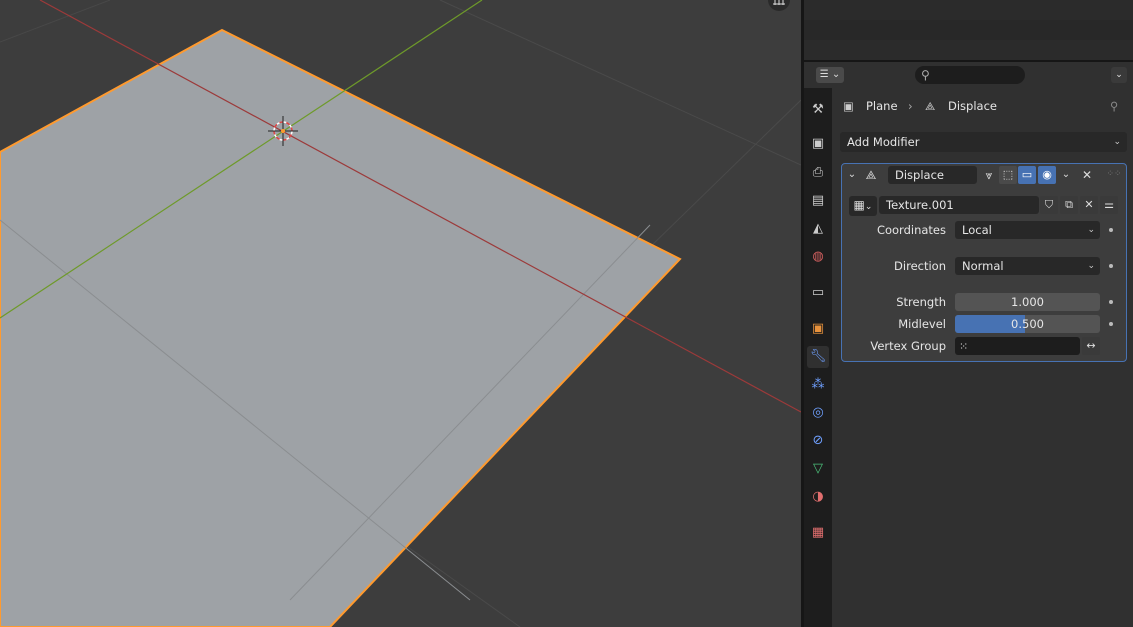 The image size is (1133, 627). What do you see at coordinates (1027, 302) in the screenshot?
I see `strength-slider: 1.000` at bounding box center [1027, 302].